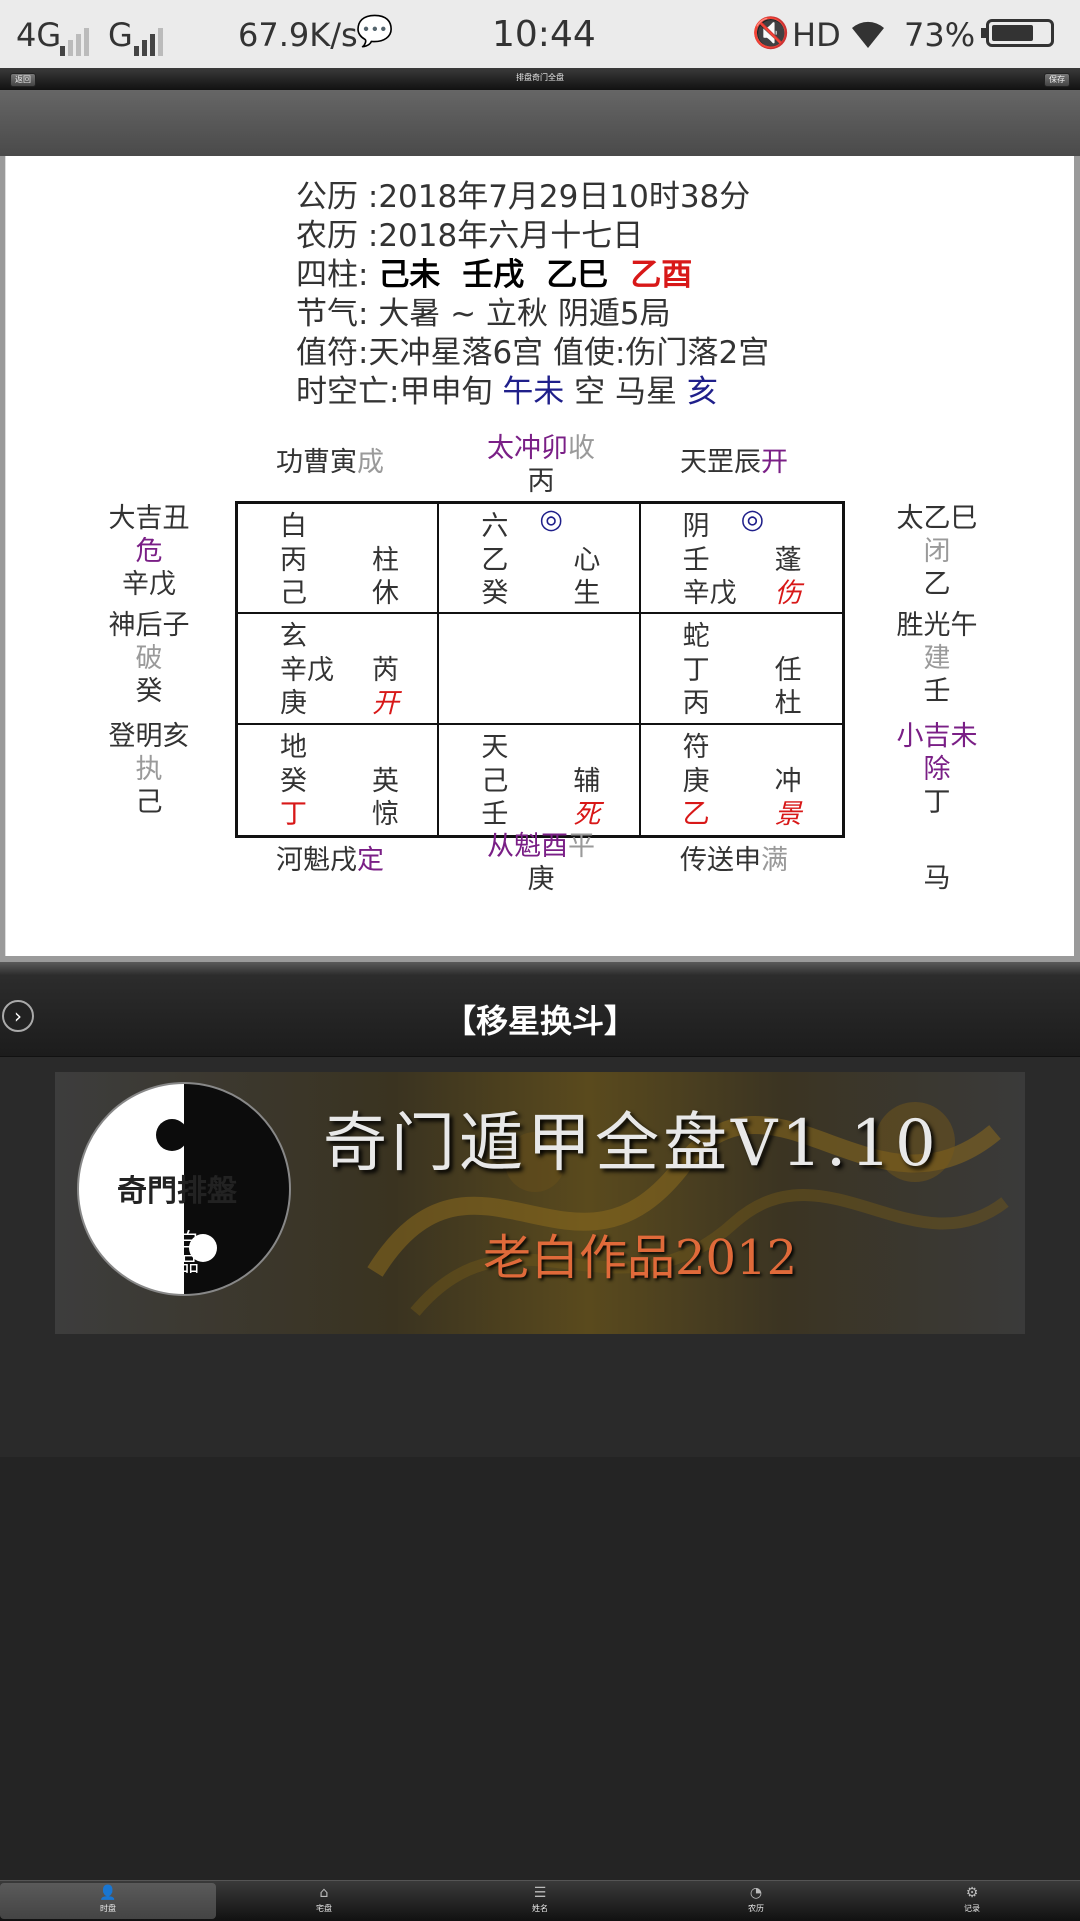  What do you see at coordinates (337, 236) in the screenshot?
I see `lunar-label: 农历 :` at bounding box center [337, 236].